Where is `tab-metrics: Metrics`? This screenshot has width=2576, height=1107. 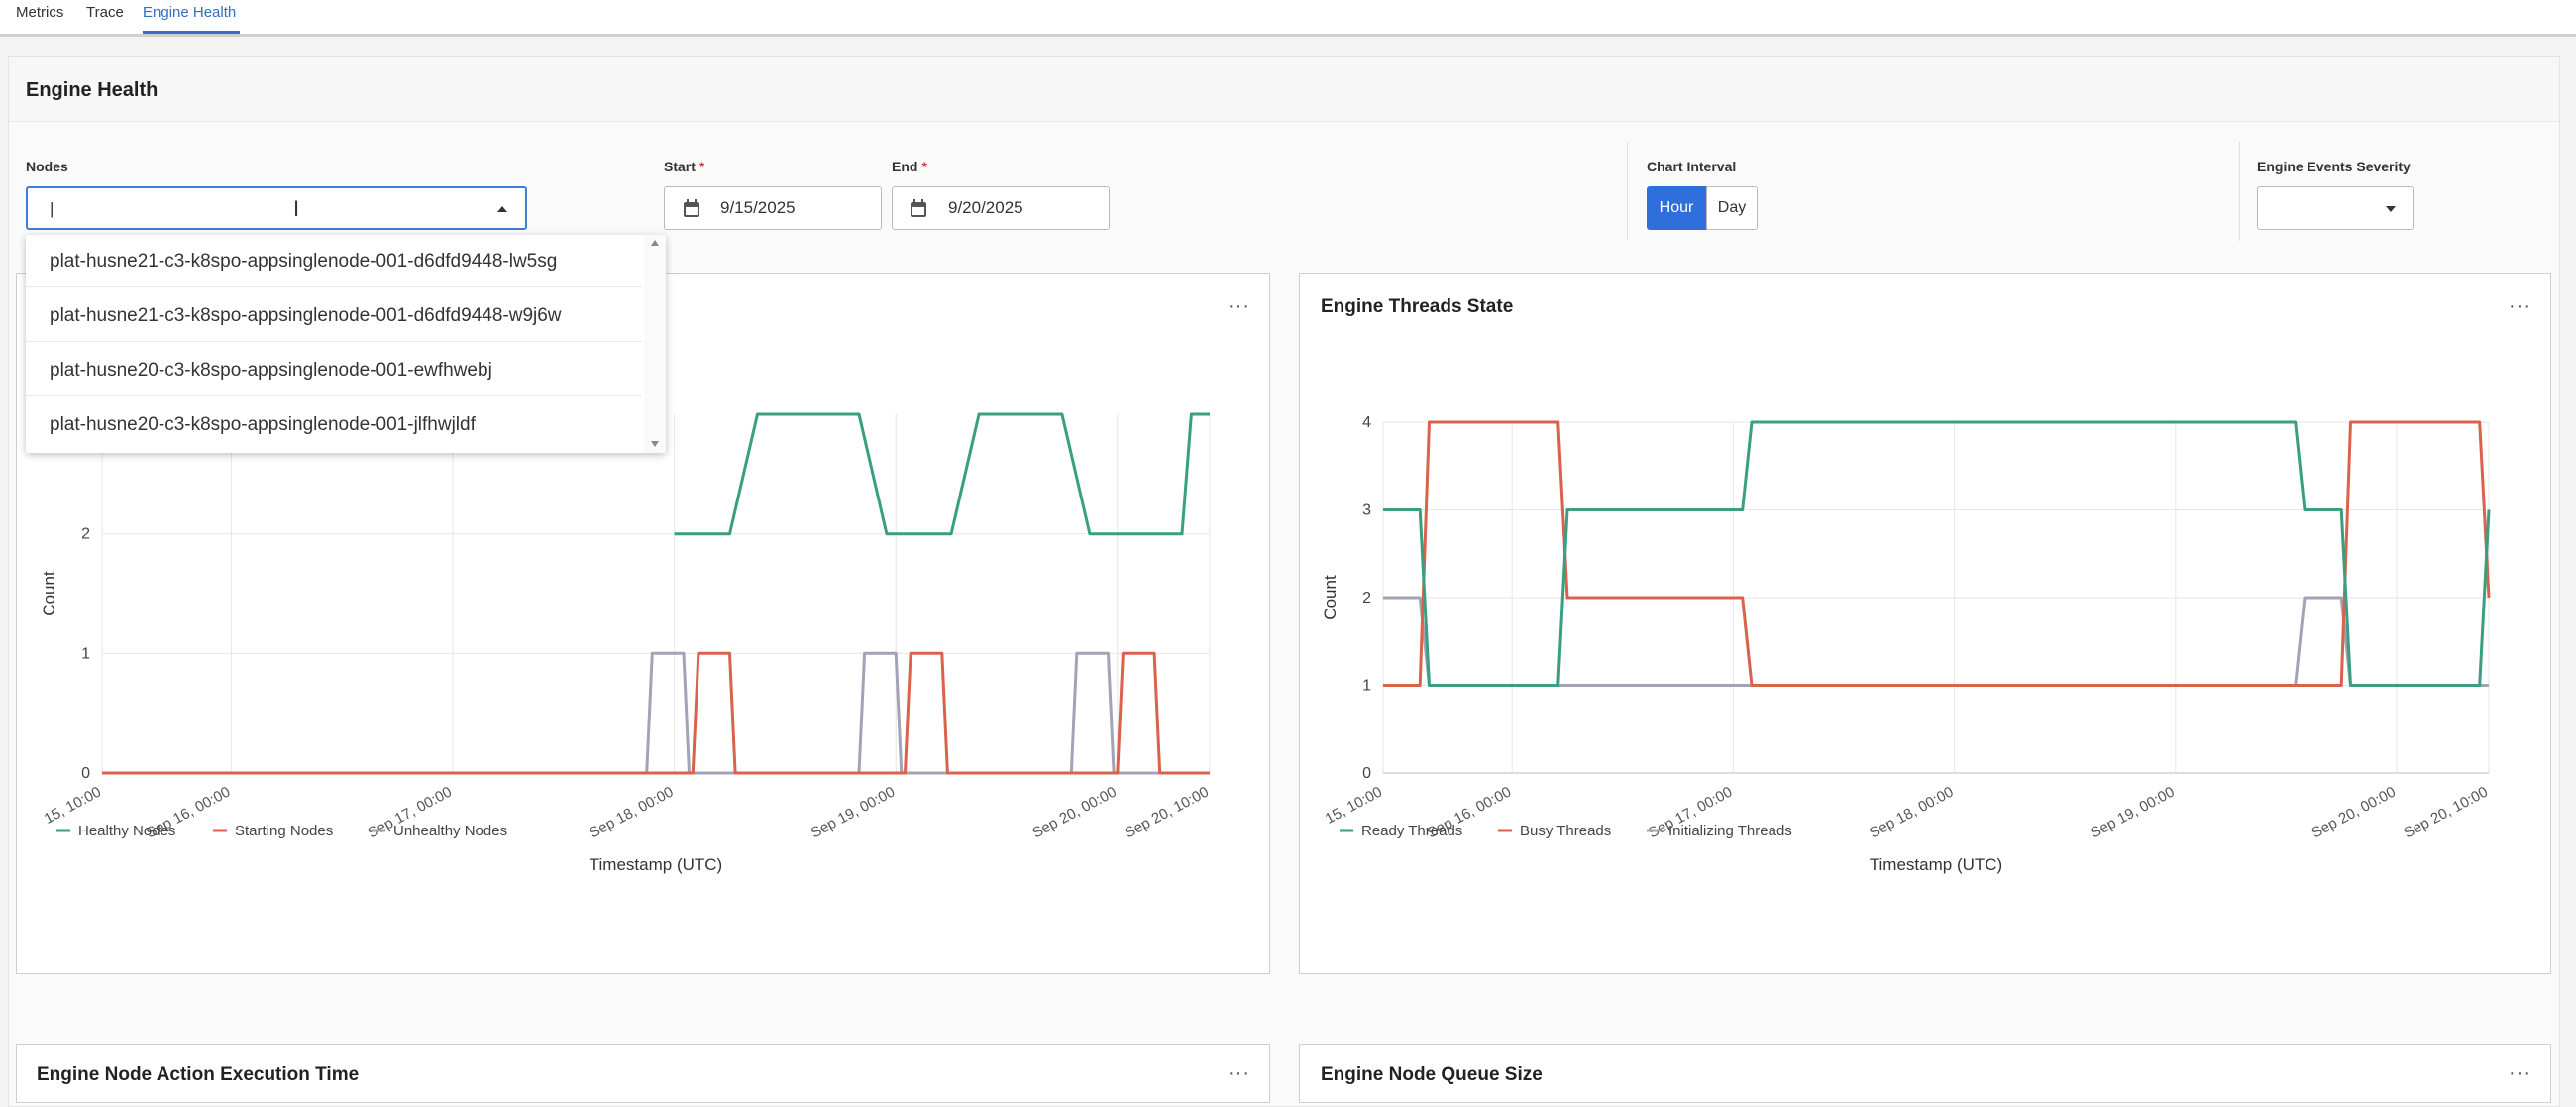 tab-metrics: Metrics is located at coordinates (44, 17).